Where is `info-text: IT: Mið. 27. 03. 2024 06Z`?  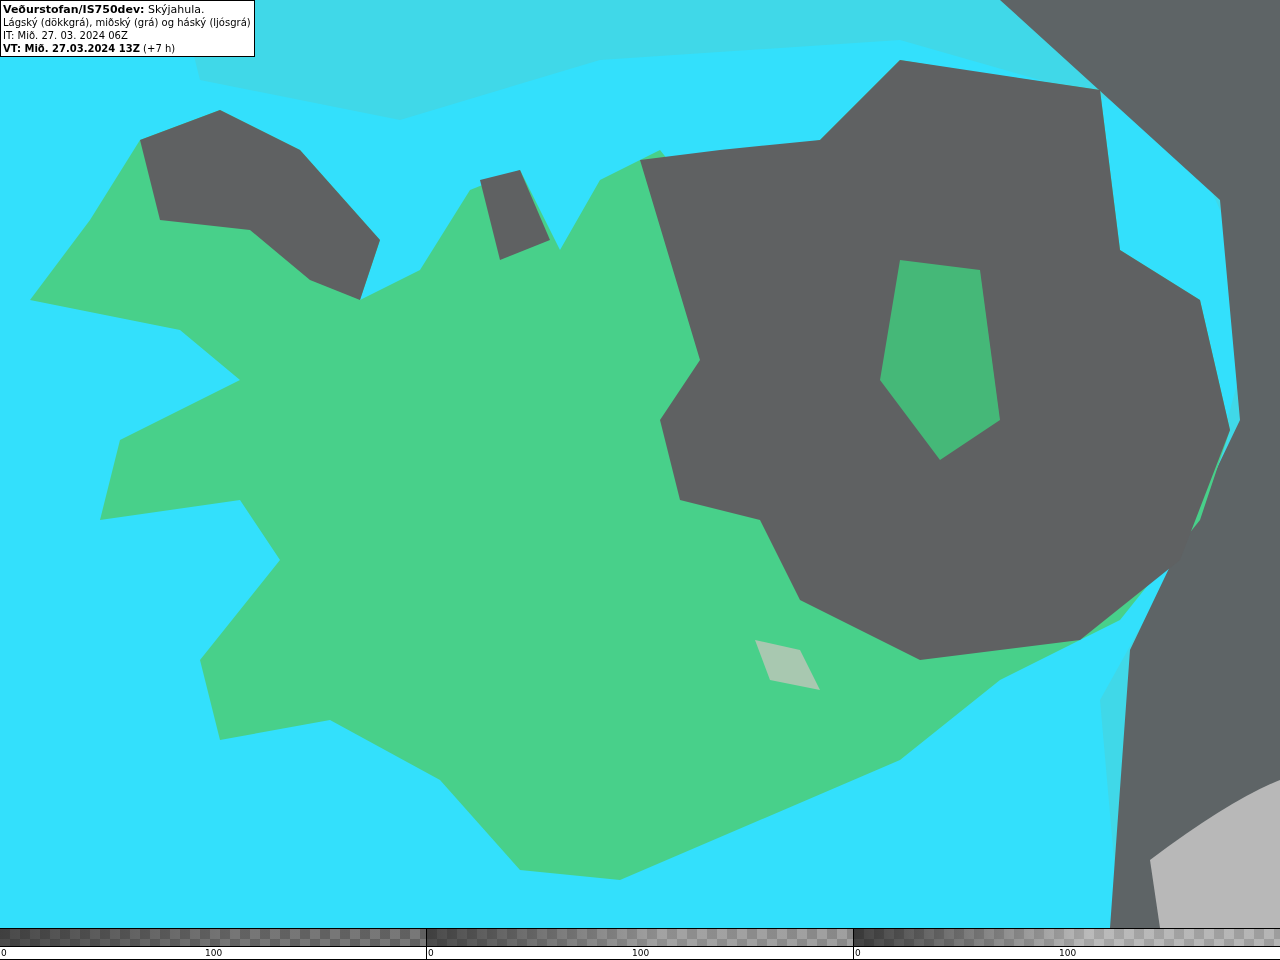 info-text: IT: Mið. 27. 03. 2024 06Z is located at coordinates (66, 35).